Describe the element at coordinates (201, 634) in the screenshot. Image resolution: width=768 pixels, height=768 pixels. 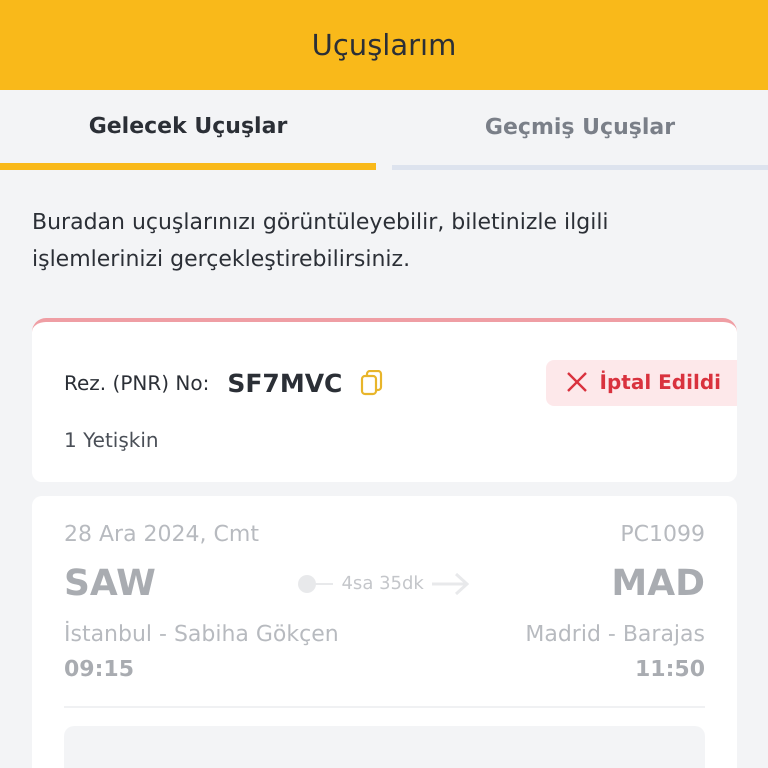
I see `origin-airport: İstanbul - Sabiha Gökçen` at that location.